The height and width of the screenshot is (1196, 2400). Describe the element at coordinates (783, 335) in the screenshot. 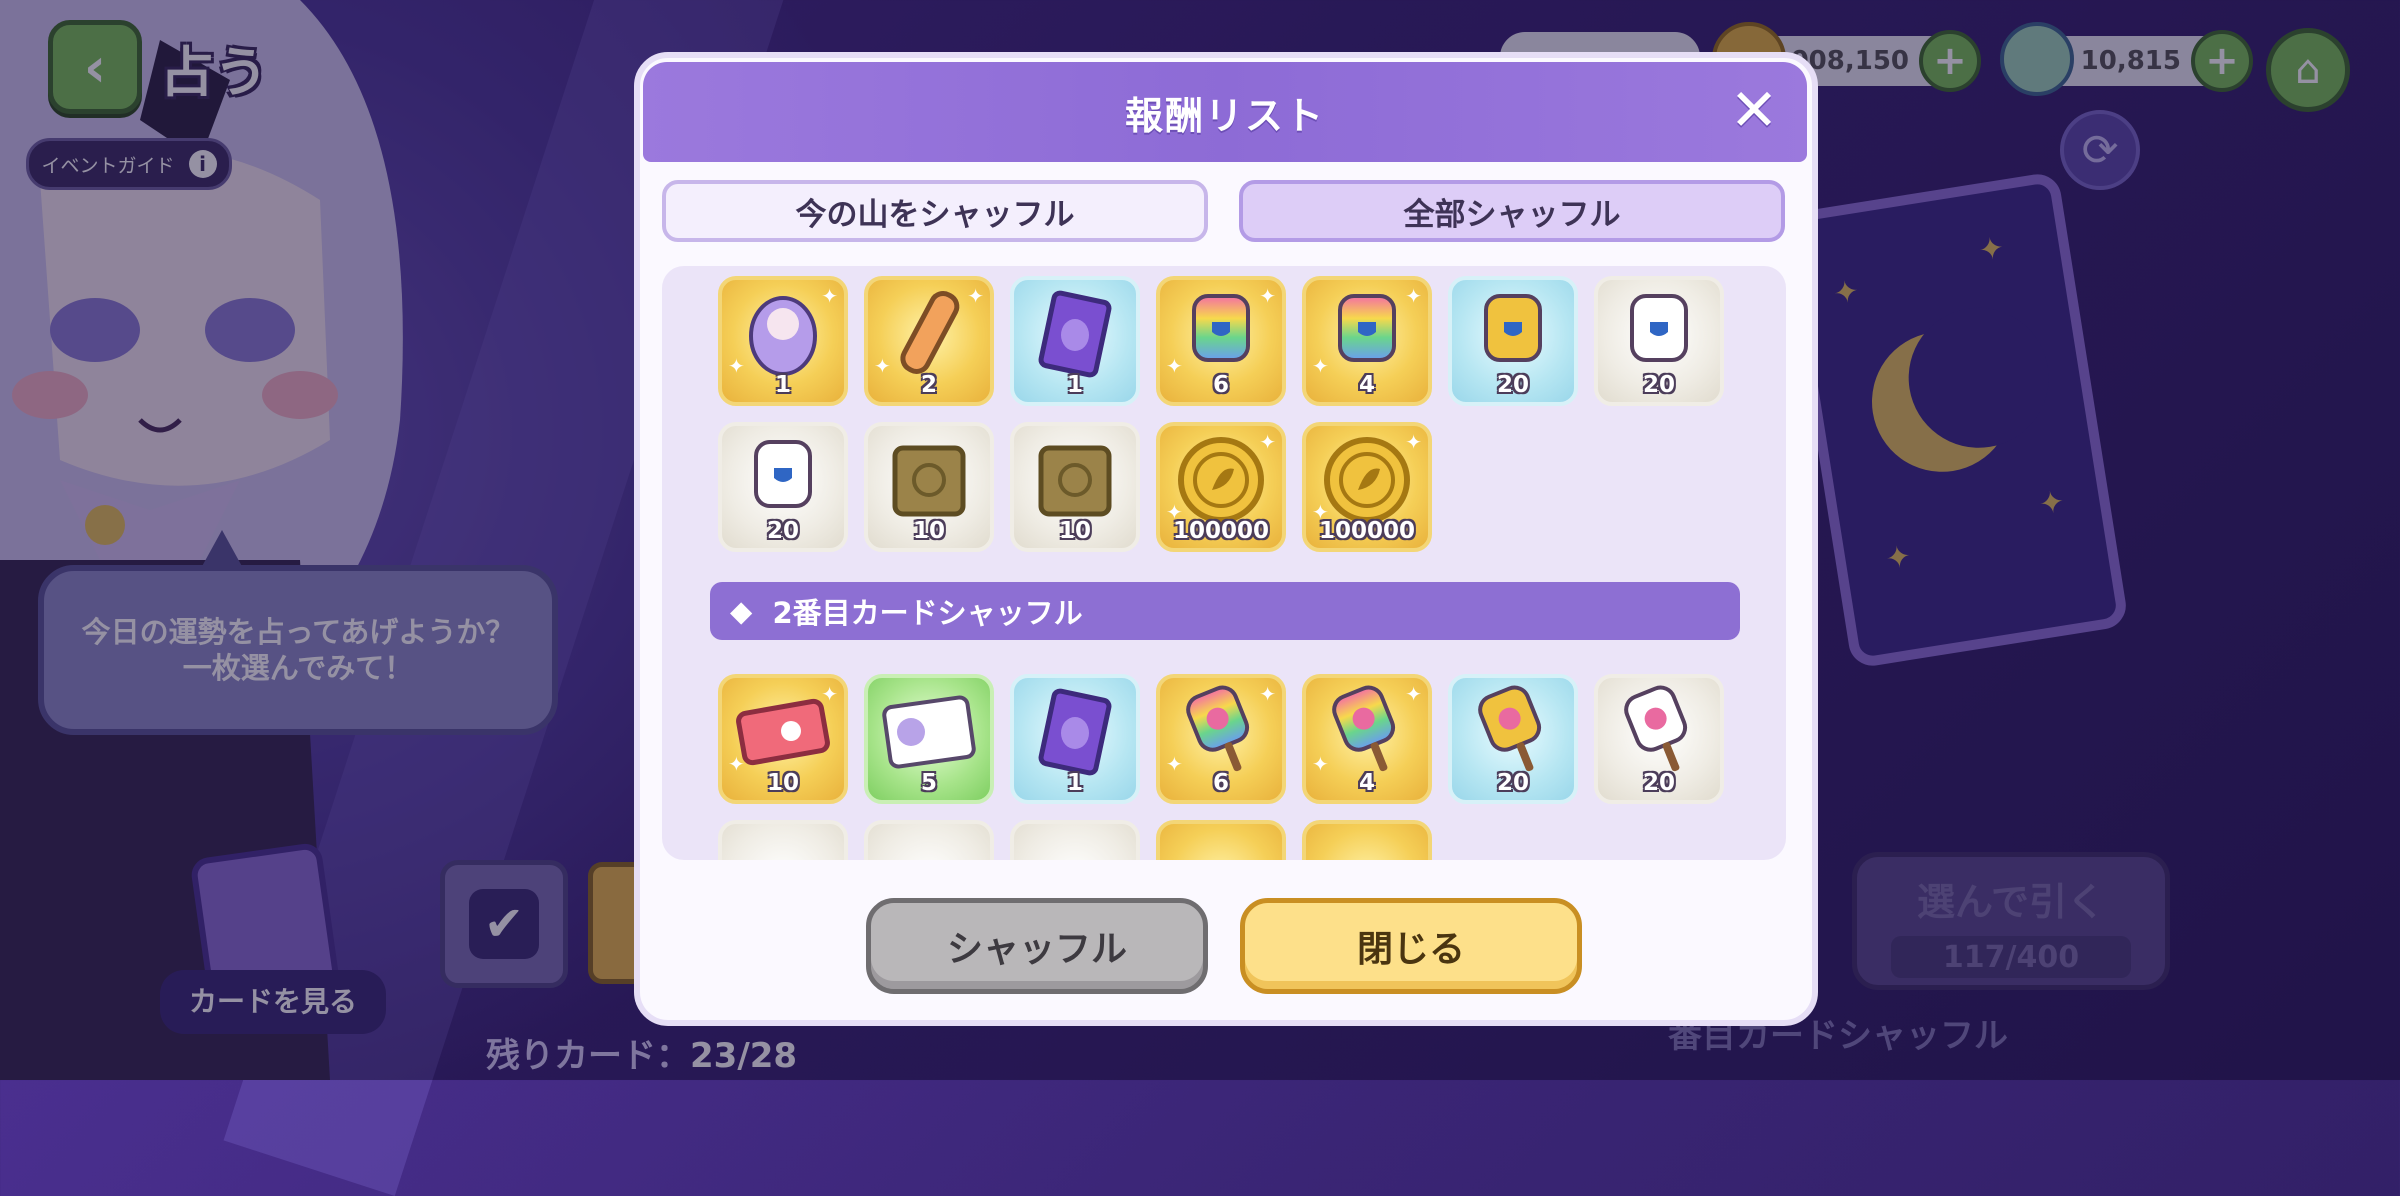

I see `character-sticker-icon` at that location.